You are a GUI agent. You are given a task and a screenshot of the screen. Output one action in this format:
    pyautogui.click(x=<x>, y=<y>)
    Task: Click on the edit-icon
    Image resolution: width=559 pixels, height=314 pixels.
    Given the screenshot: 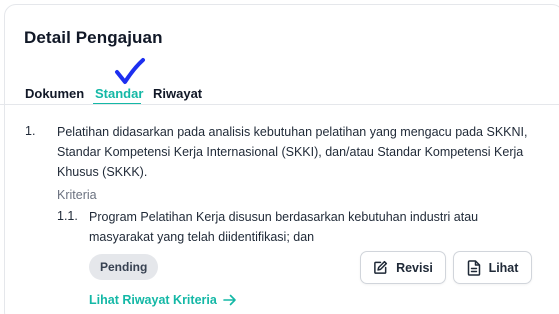 What is the action you would take?
    pyautogui.click(x=381, y=267)
    